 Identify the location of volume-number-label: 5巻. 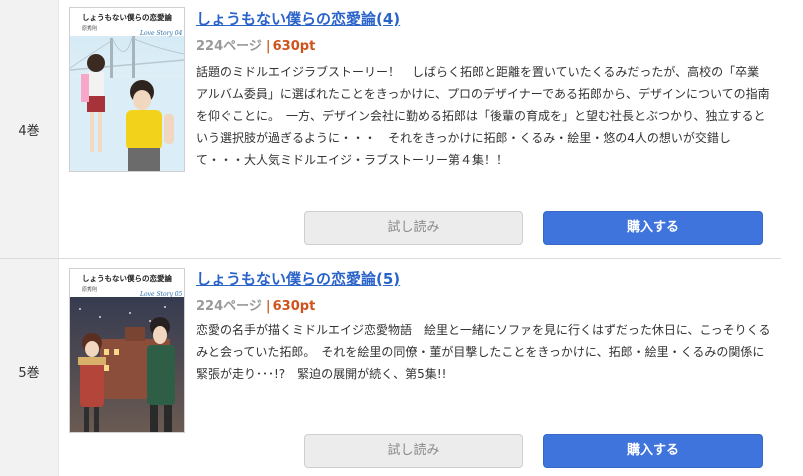
(29, 373).